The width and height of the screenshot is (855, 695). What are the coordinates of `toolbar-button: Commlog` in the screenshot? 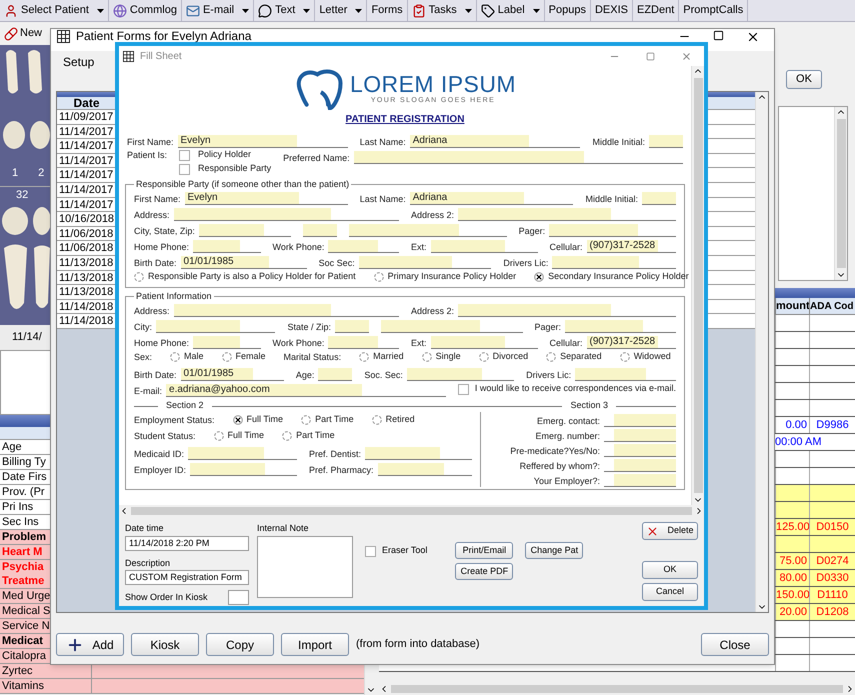 It's located at (144, 10).